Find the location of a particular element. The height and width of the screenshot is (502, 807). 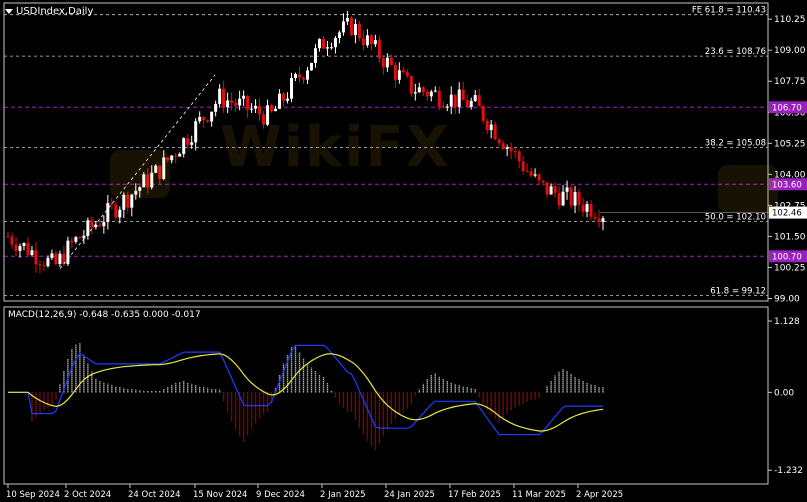

chart-symbol-title: USDIndex,Daily is located at coordinates (55, 11).